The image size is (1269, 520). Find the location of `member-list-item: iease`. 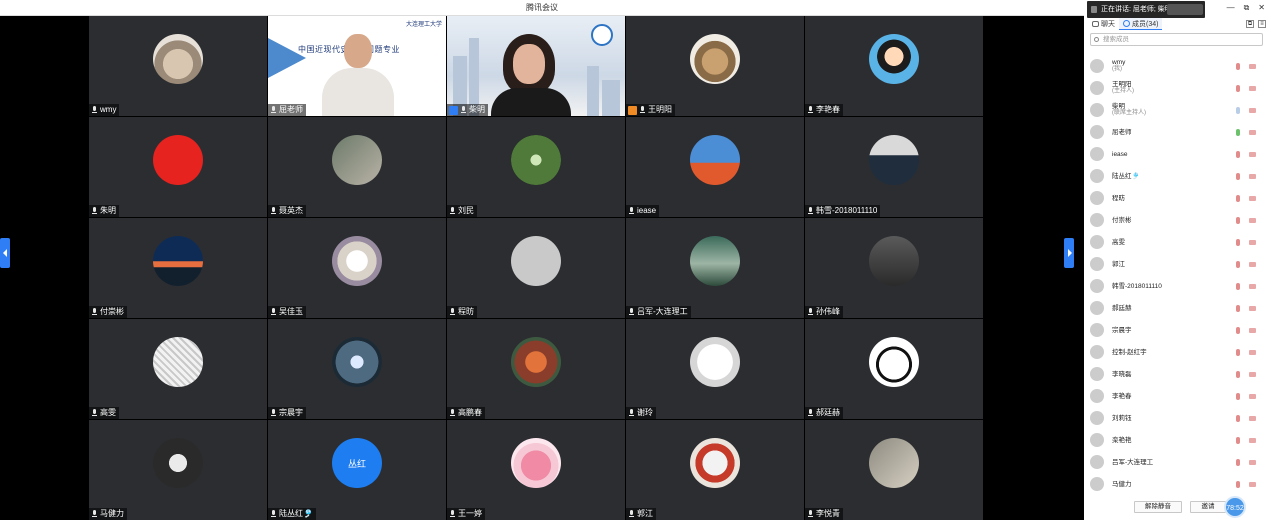

member-list-item: iease is located at coordinates (1178, 154).